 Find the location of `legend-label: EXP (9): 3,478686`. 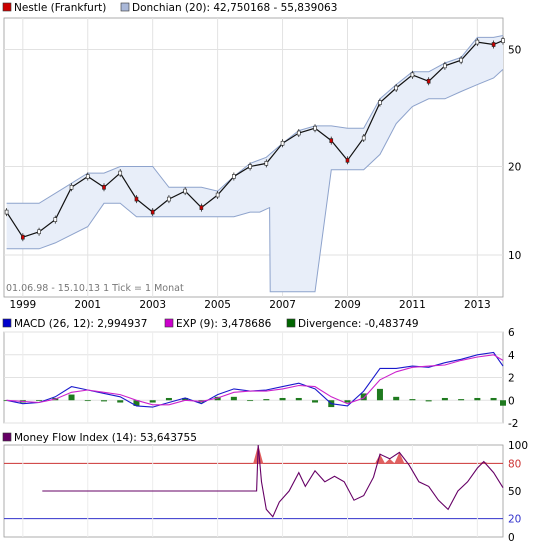

legend-label: EXP (9): 3,478686 is located at coordinates (224, 324).